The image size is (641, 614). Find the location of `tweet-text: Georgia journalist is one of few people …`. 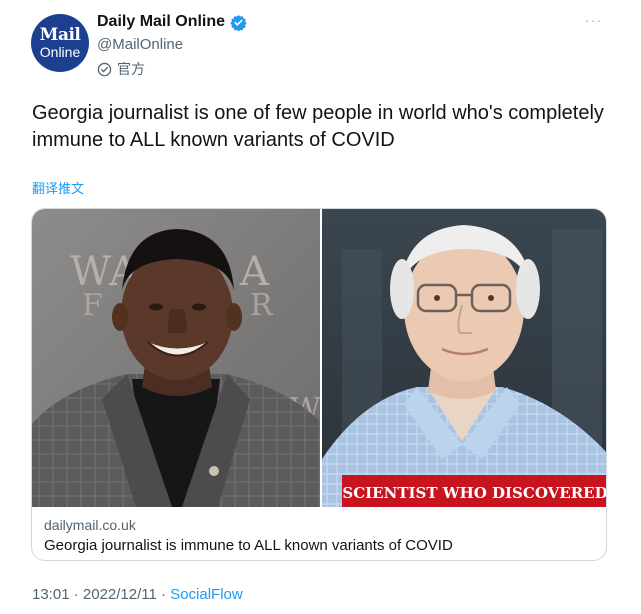

tweet-text: Georgia journalist is one of few people … is located at coordinates (318, 126).